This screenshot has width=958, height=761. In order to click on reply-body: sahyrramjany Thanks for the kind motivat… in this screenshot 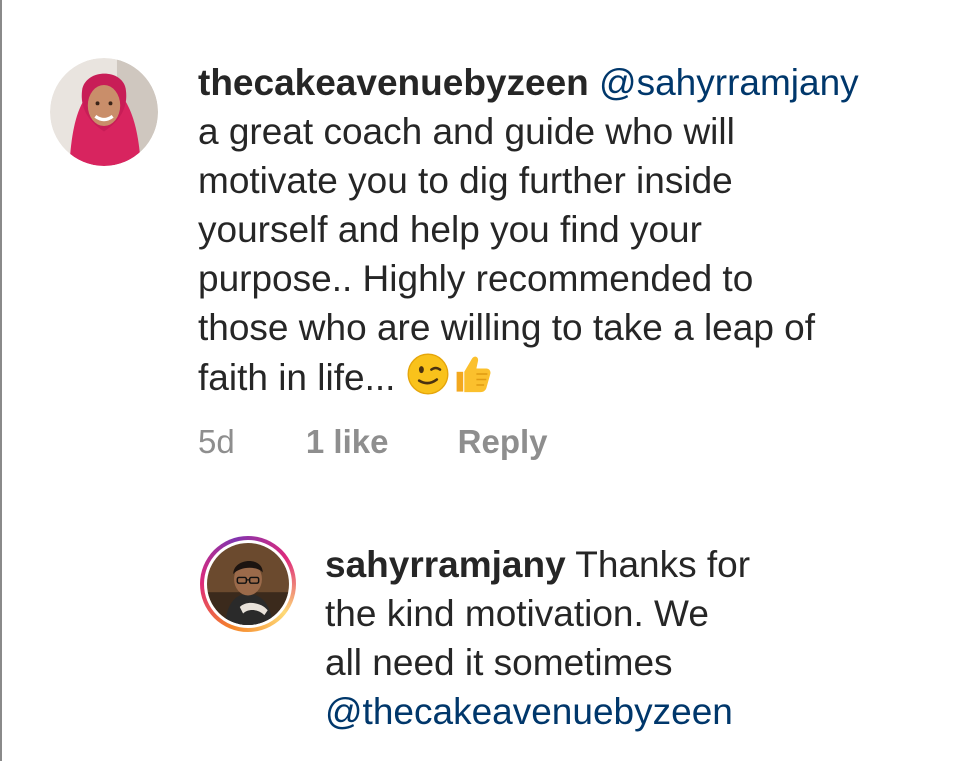, I will do `click(585, 638)`.